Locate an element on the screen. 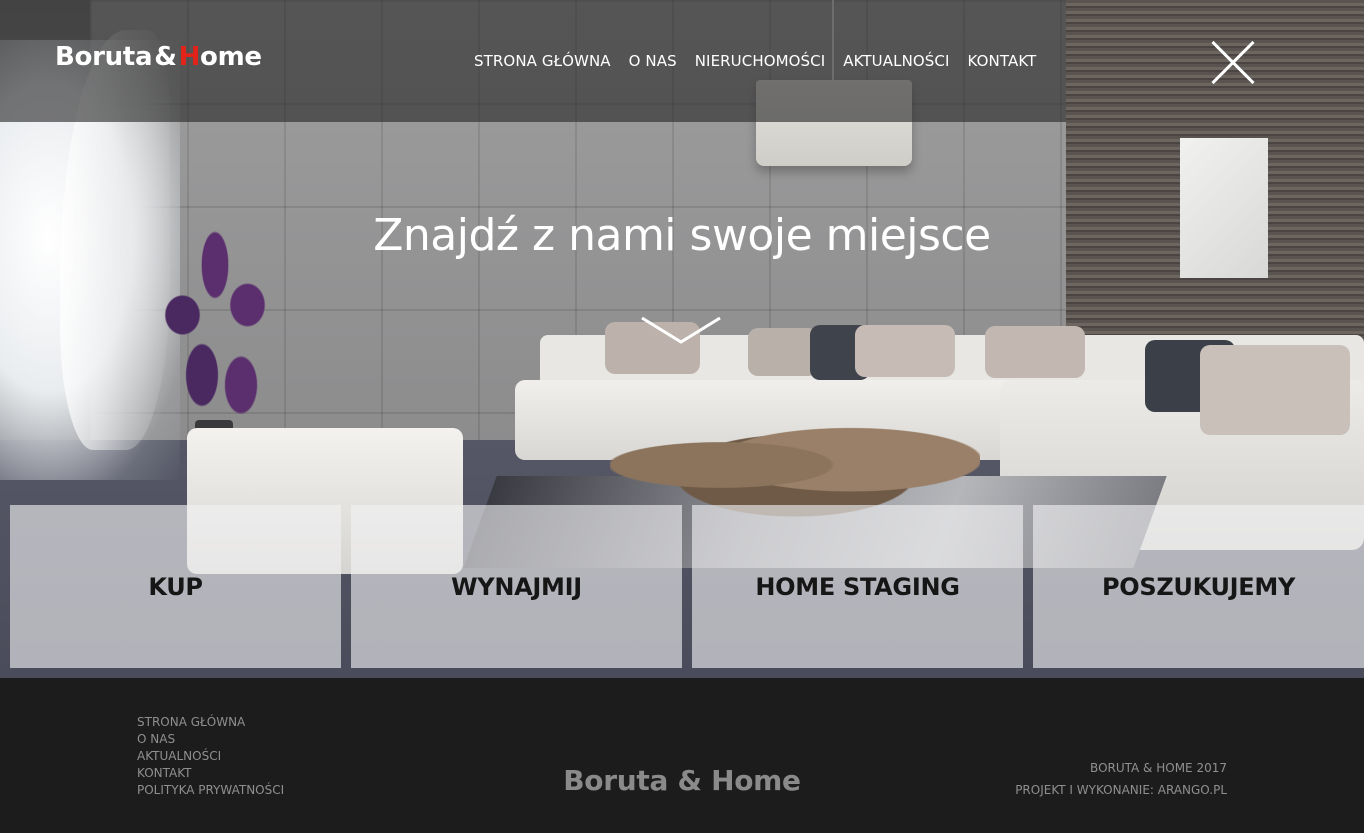  nav-item-contact: KONTAKT is located at coordinates (1002, 61).